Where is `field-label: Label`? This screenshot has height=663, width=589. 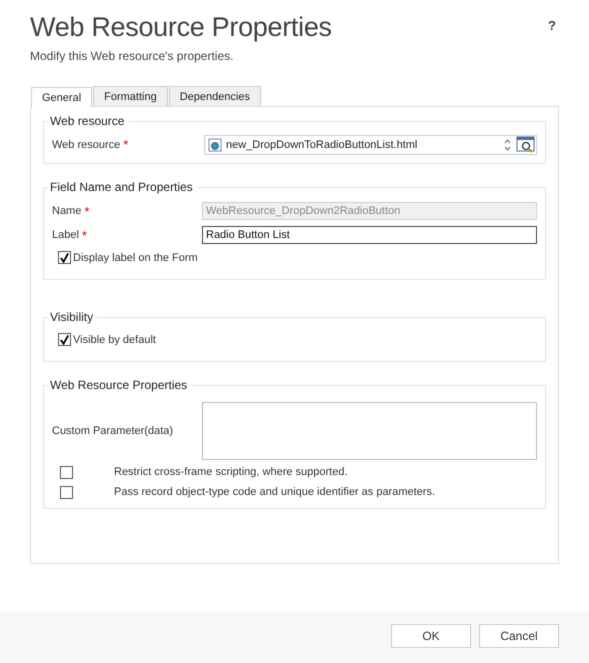
field-label: Label is located at coordinates (65, 235).